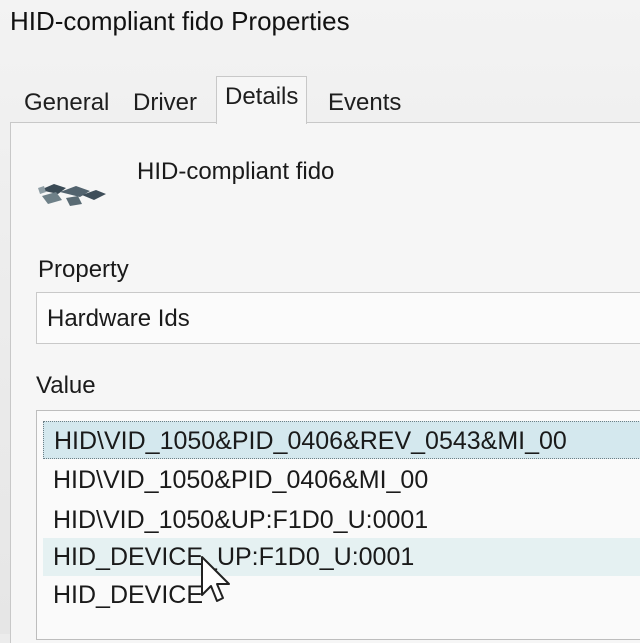 This screenshot has height=643, width=640. Describe the element at coordinates (341, 520) in the screenshot. I see `list-item: HID\VID_1050&UP:F1D0_U:0001` at that location.